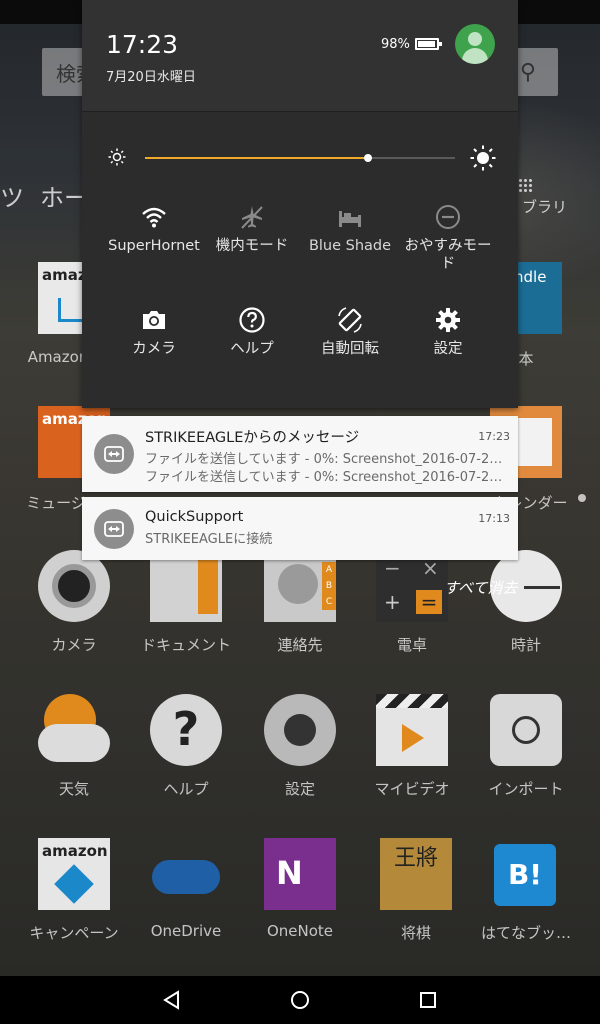 The width and height of the screenshot is (600, 1024). I want to click on app-hatena-bookmark: B!, so click(525, 875).